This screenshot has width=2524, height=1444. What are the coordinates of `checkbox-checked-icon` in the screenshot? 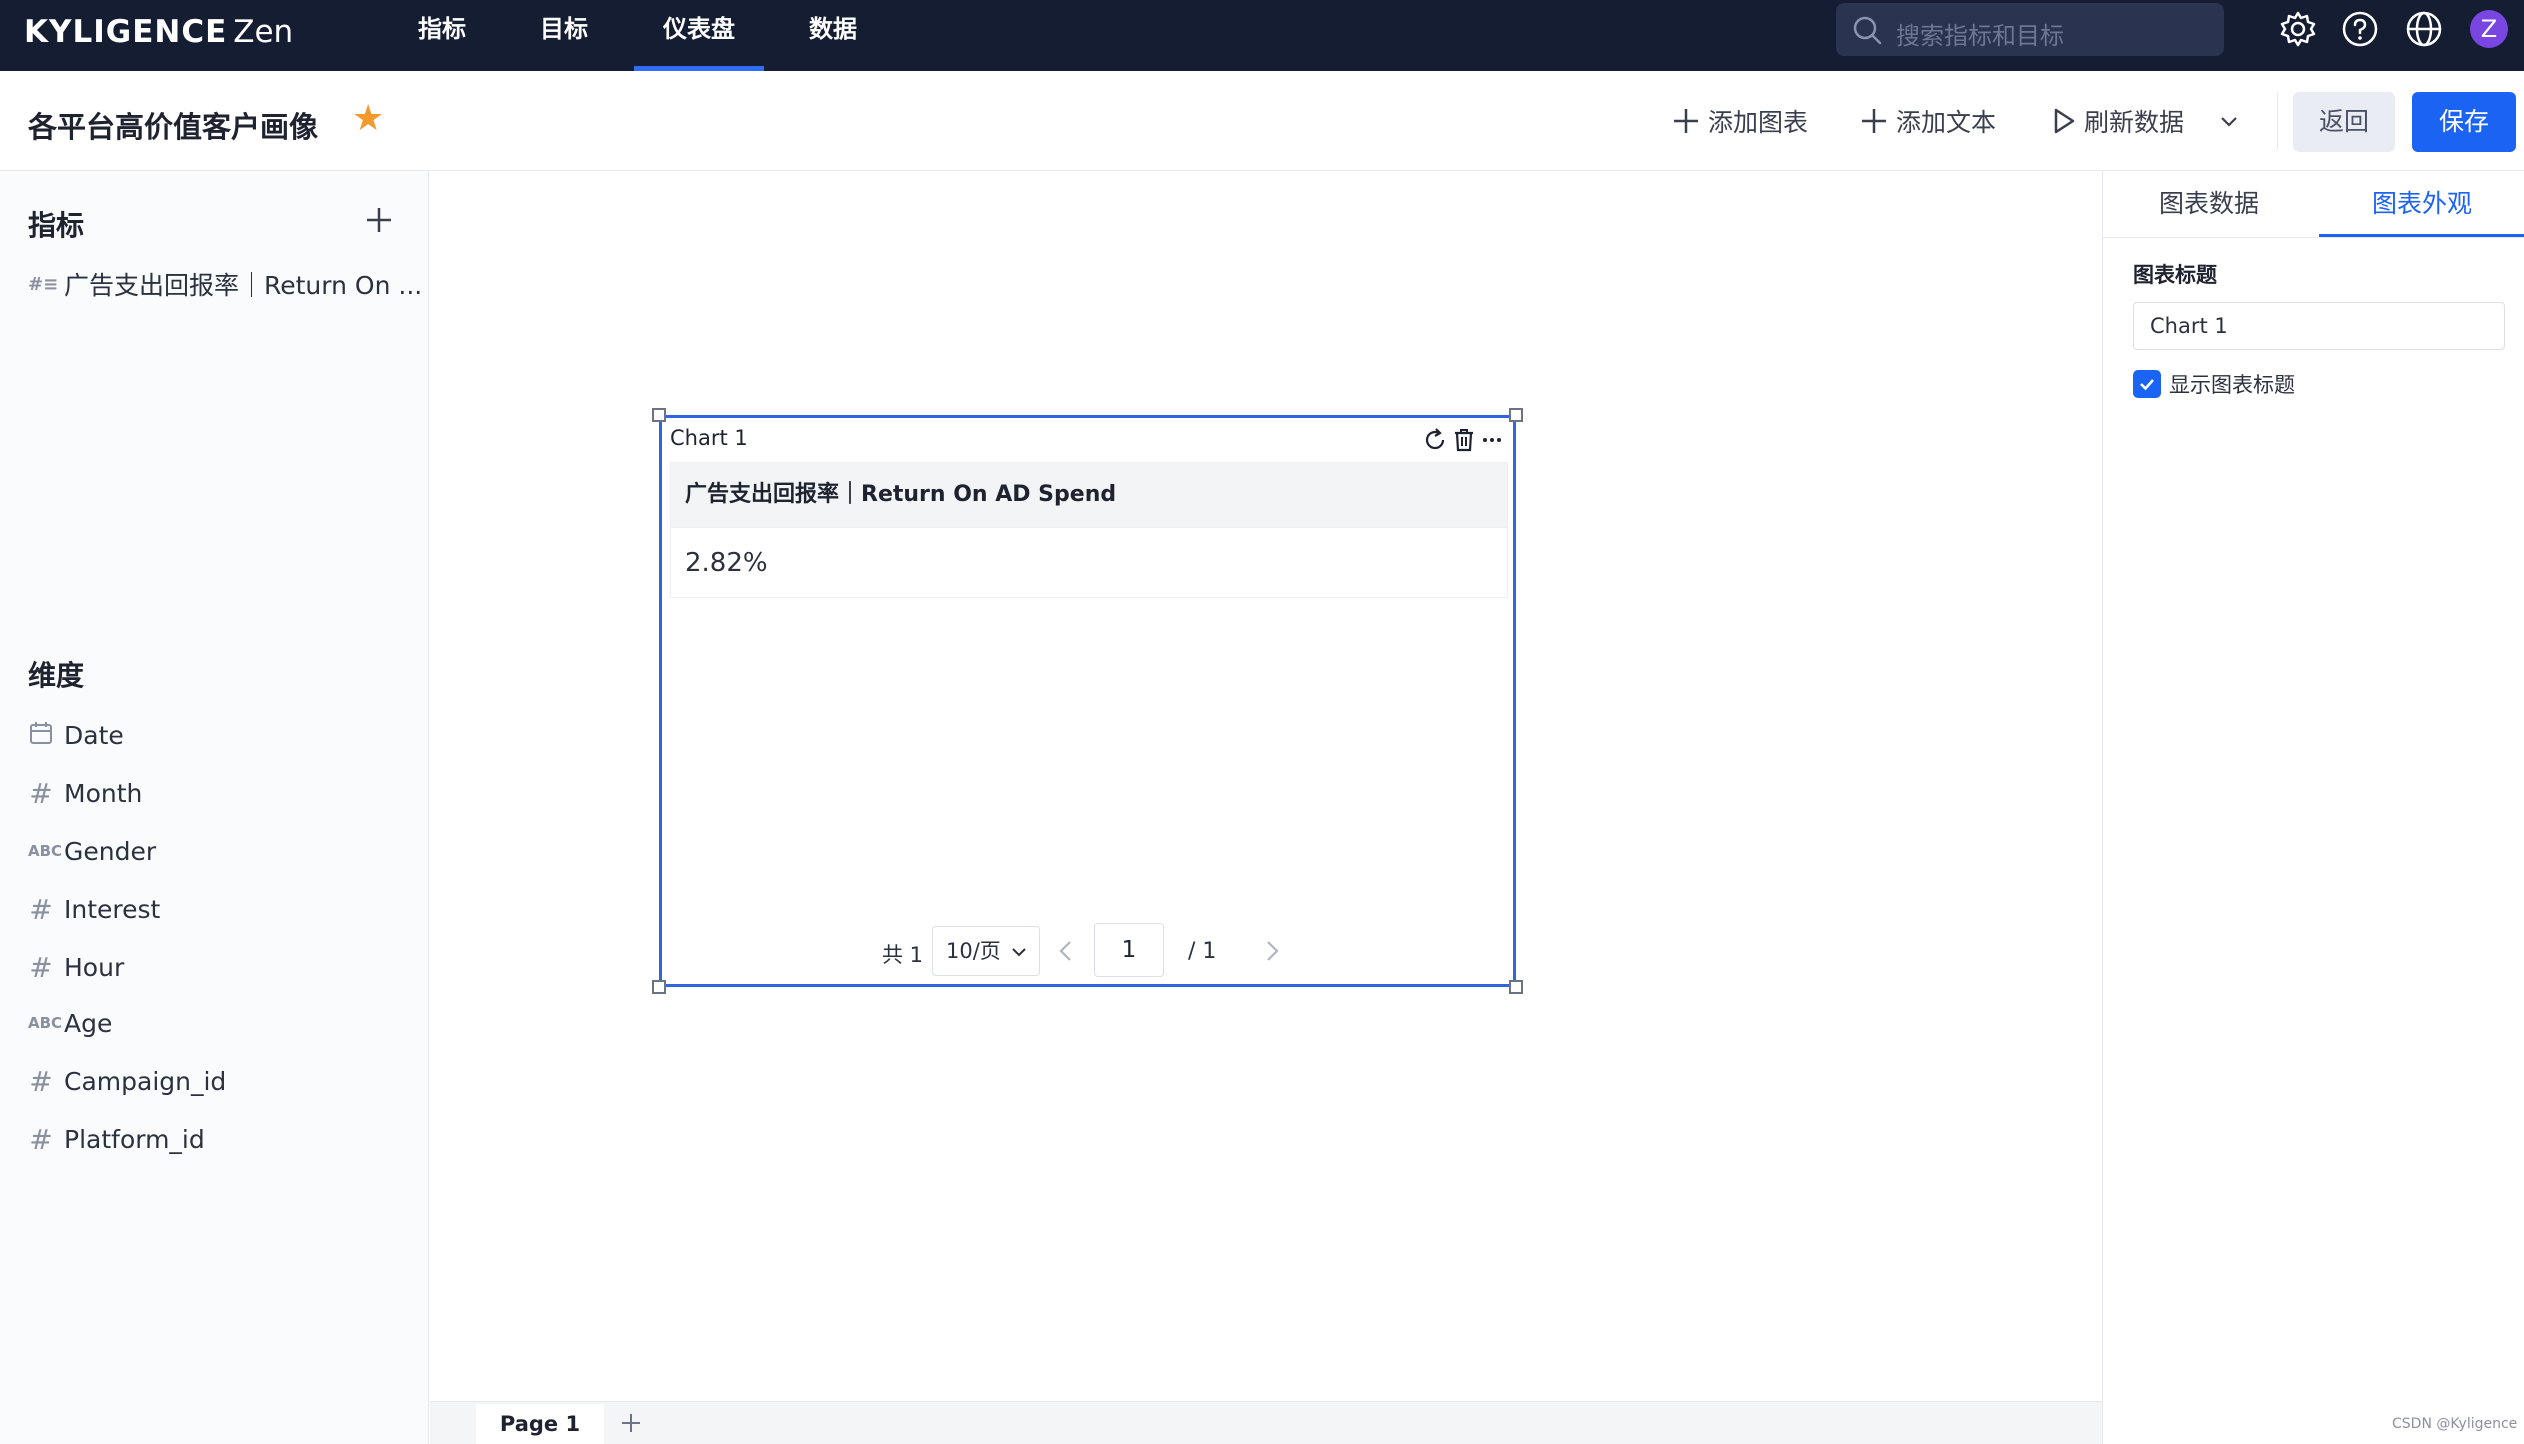 It's located at (2147, 384).